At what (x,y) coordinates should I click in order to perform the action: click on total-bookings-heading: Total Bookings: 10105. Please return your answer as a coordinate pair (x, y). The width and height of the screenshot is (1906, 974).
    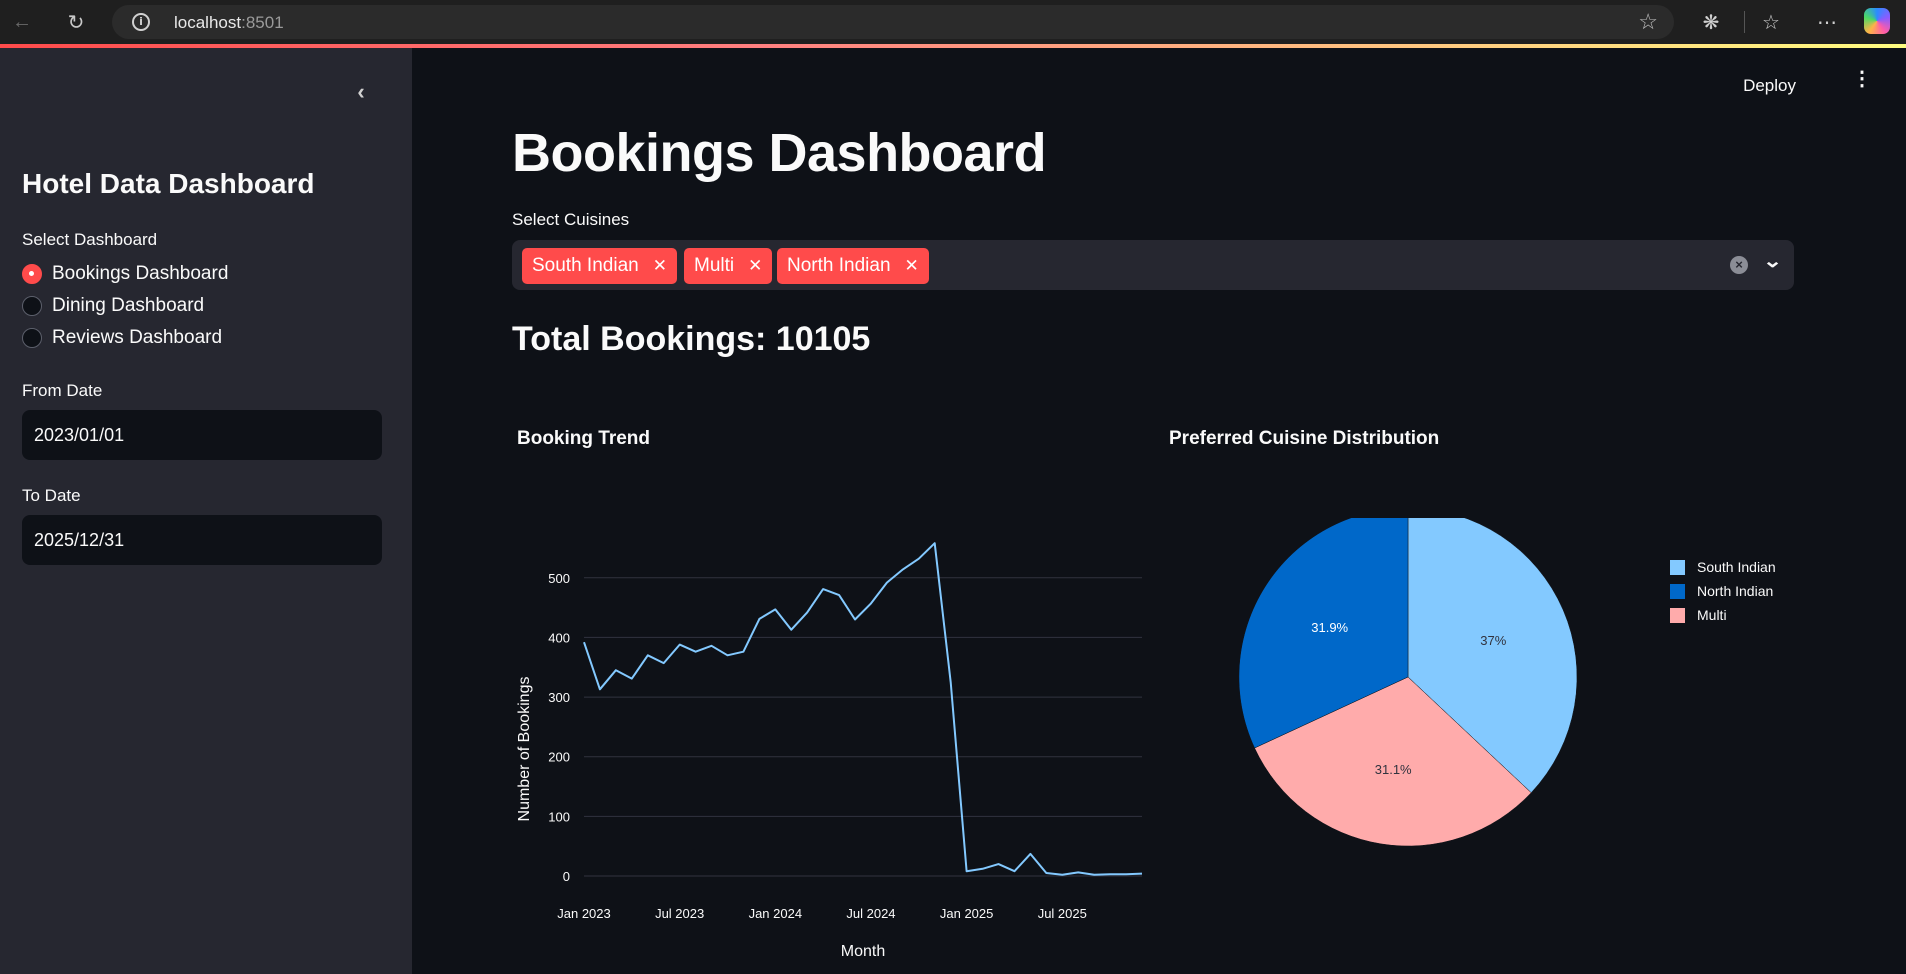
    Looking at the image, I should click on (691, 339).